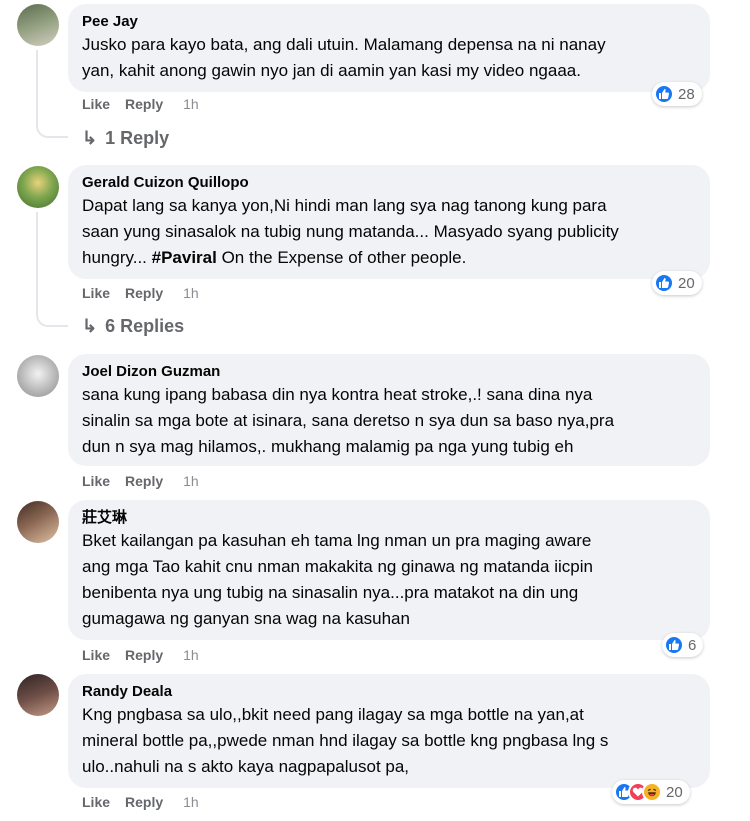 The image size is (750, 821). What do you see at coordinates (389, 692) in the screenshot?
I see `comment-author: Randy Deala` at bounding box center [389, 692].